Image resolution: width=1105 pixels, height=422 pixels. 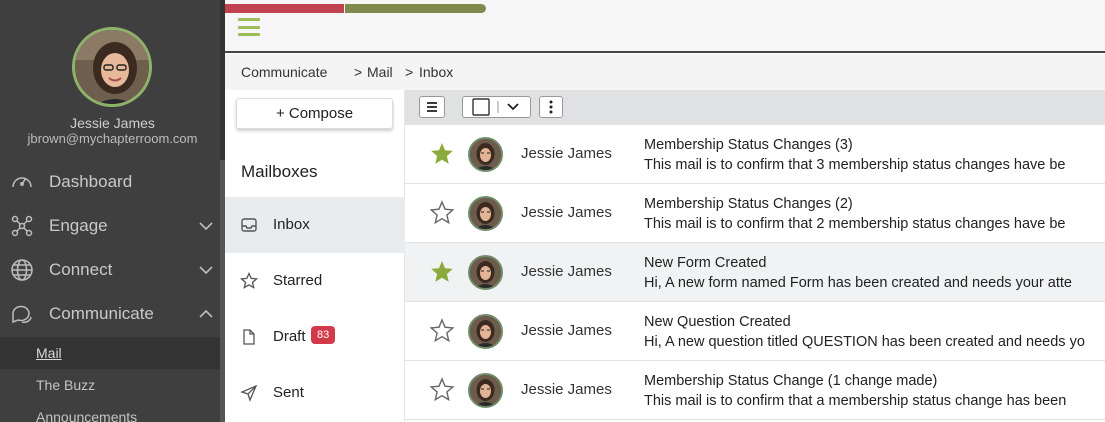 What do you see at coordinates (206, 314) in the screenshot?
I see `chevron-up-icon` at bounding box center [206, 314].